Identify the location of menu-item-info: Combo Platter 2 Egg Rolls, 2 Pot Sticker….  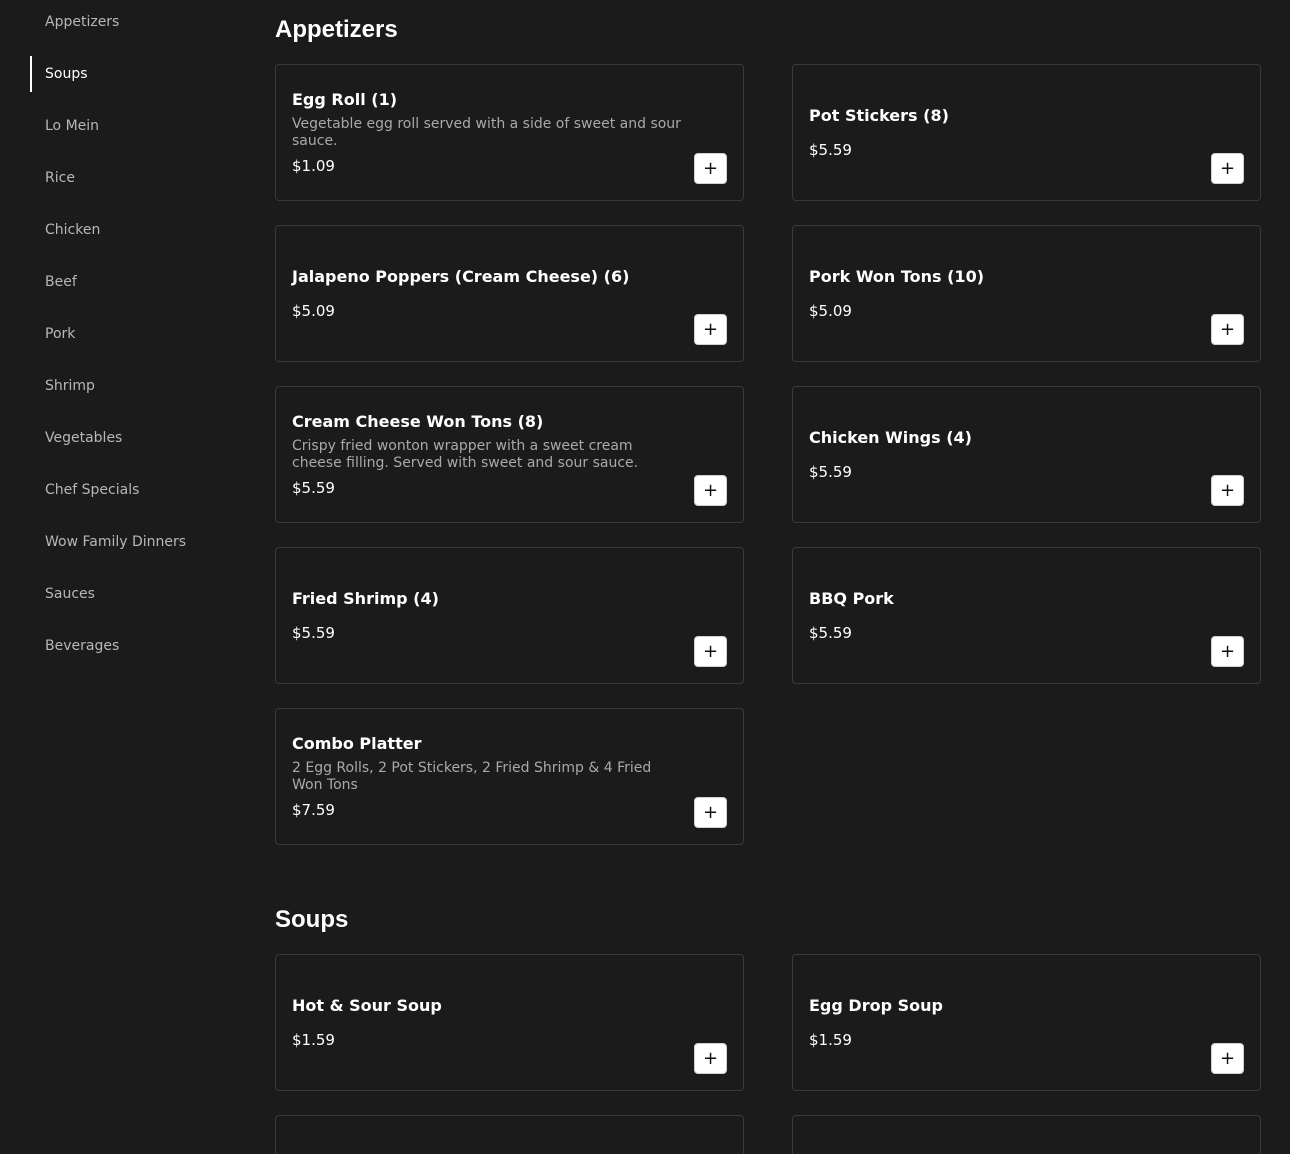
(487, 776).